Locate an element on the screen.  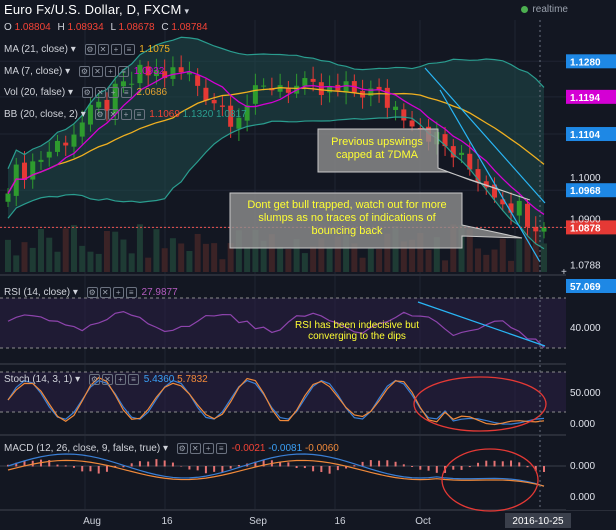
stoch-label: Stoch (14, 3, 1) is located at coordinates (38, 380).